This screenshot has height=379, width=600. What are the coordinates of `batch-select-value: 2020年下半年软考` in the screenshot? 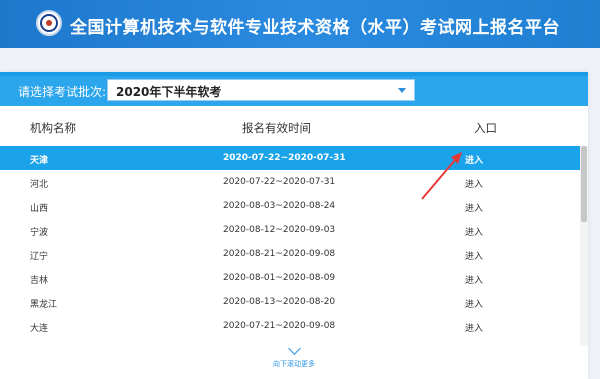 It's located at (169, 92).